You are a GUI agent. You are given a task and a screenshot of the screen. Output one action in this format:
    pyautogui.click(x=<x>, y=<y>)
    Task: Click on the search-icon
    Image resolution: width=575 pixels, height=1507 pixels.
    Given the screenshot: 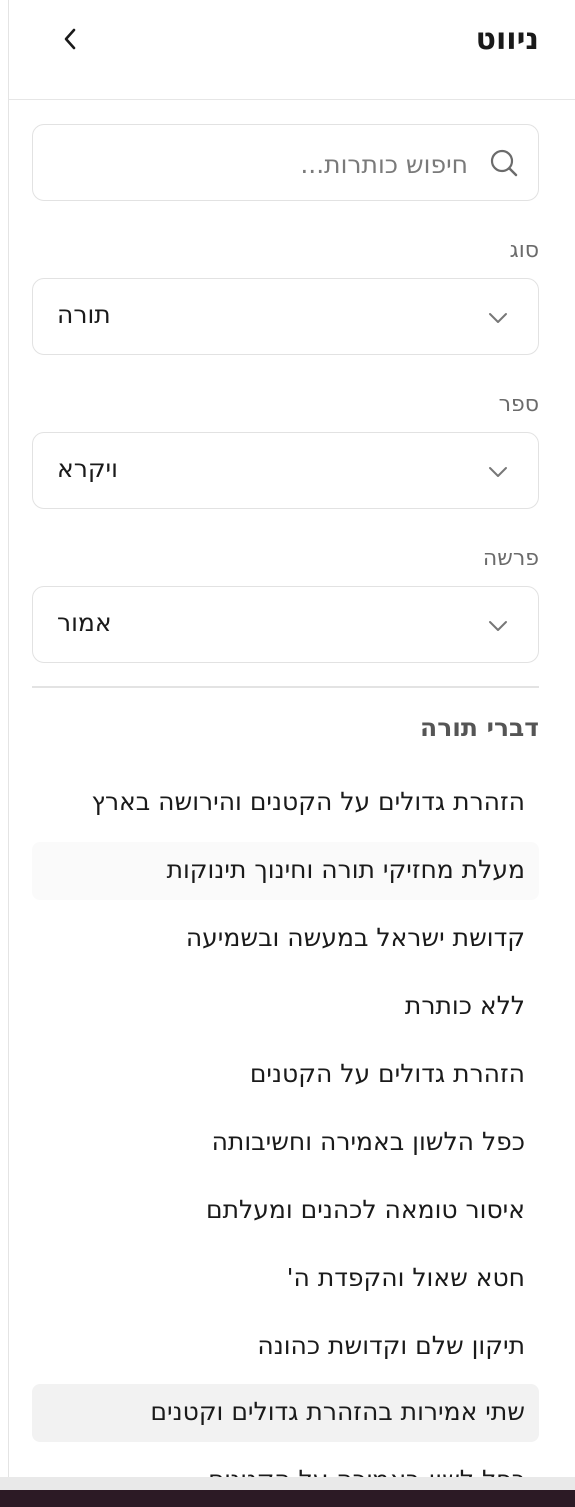 What is the action you would take?
    pyautogui.click(x=504, y=163)
    